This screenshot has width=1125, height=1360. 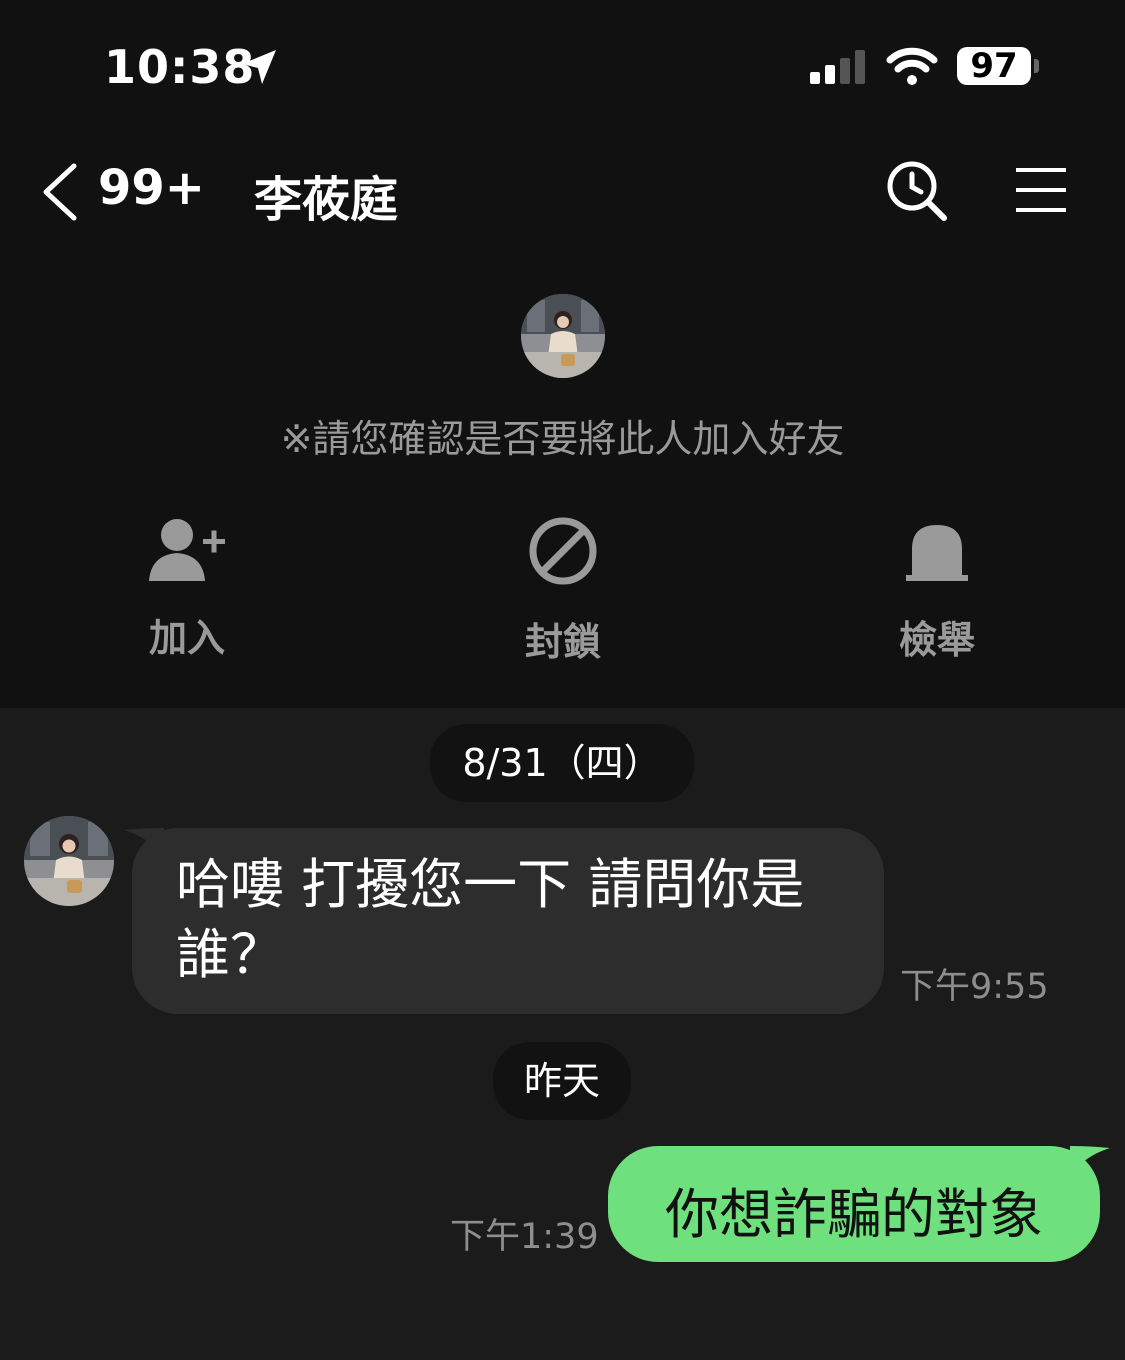 I want to click on menu-icon, so click(x=1041, y=190).